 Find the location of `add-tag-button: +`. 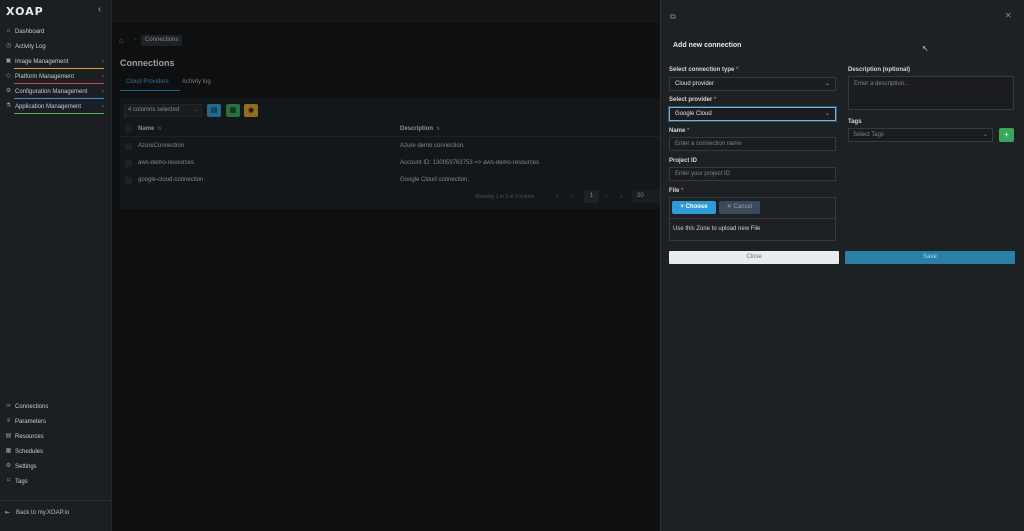

add-tag-button: + is located at coordinates (1006, 135).